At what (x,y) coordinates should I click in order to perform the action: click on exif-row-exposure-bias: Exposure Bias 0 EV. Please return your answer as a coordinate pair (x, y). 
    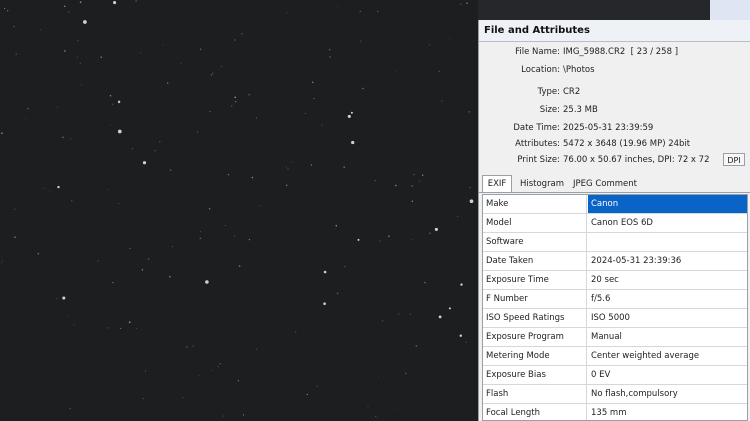
    Looking at the image, I should click on (615, 375).